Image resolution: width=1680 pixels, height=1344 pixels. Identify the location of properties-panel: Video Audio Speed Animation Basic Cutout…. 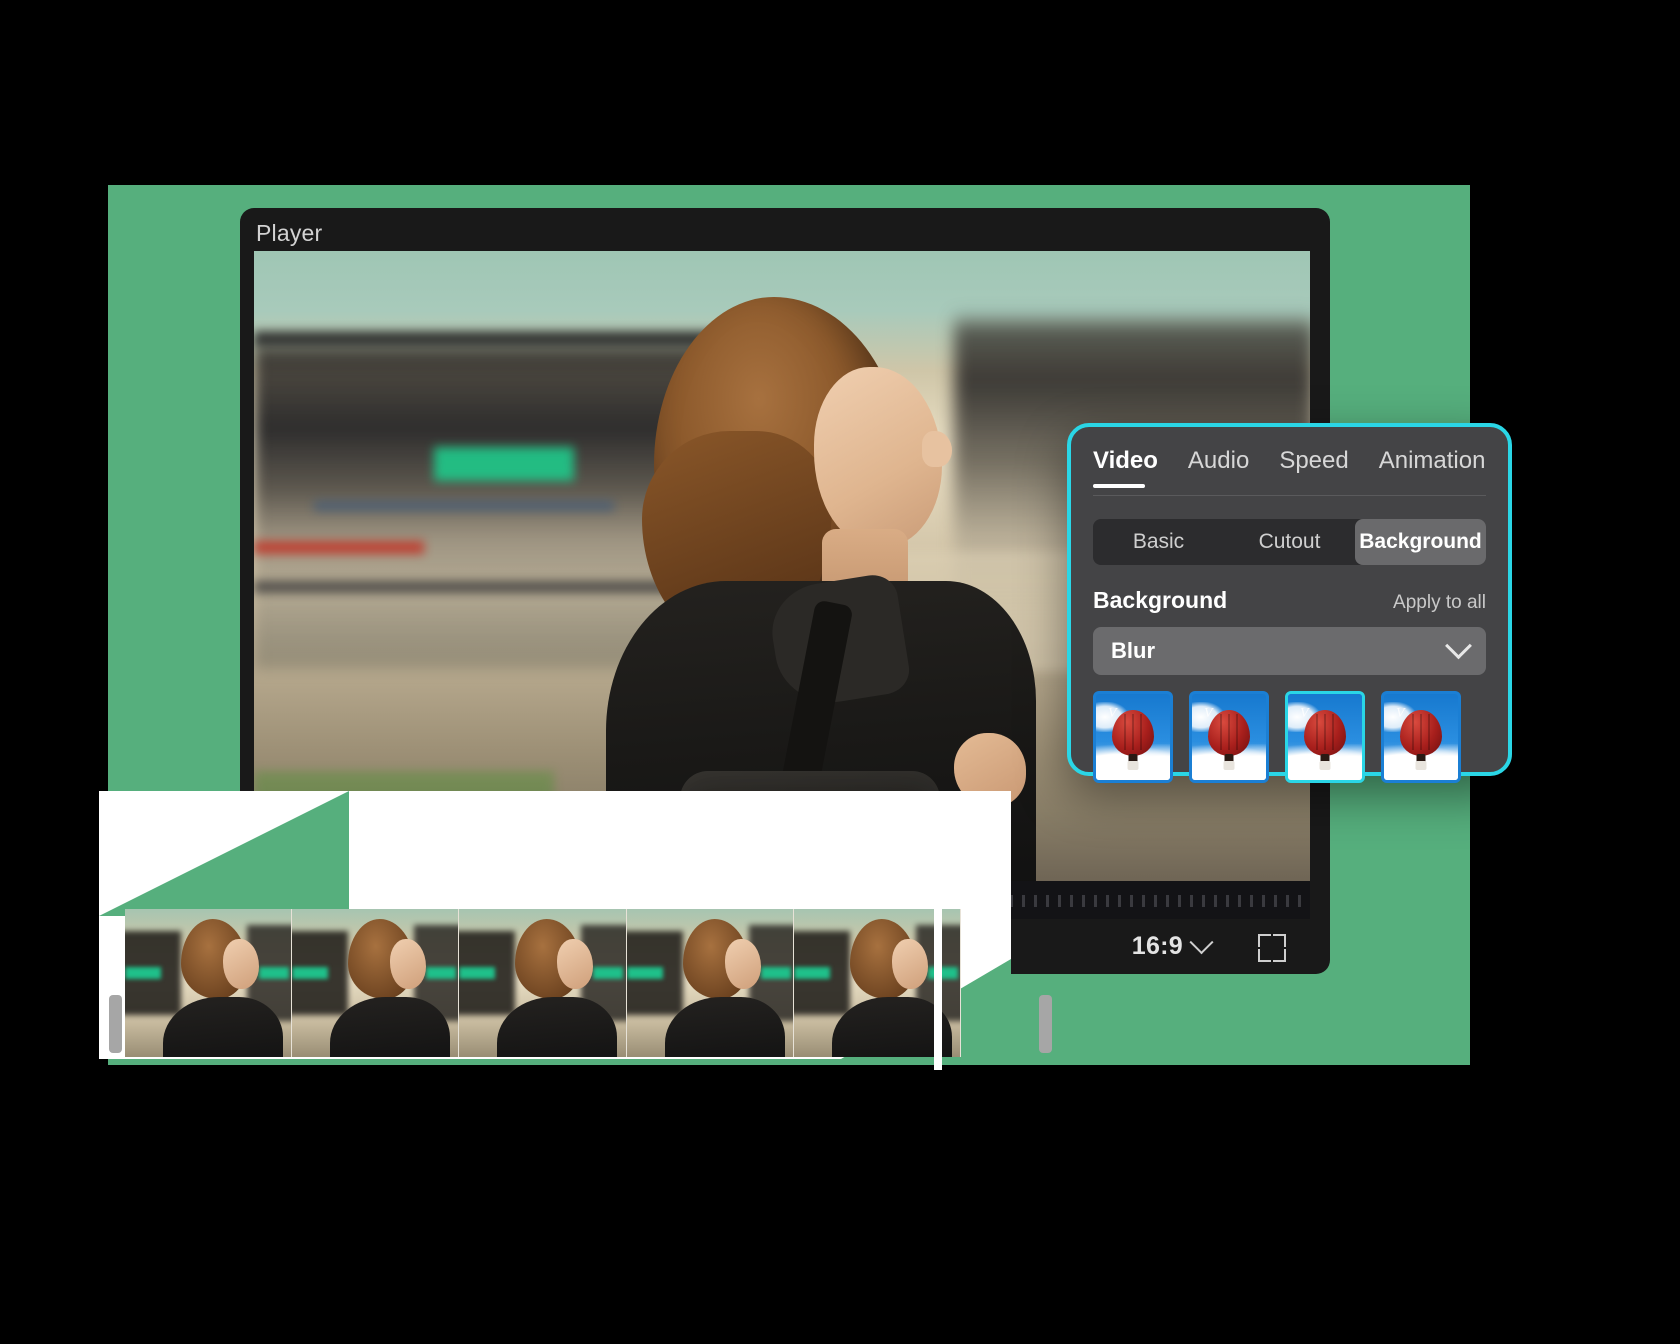
(1289, 603).